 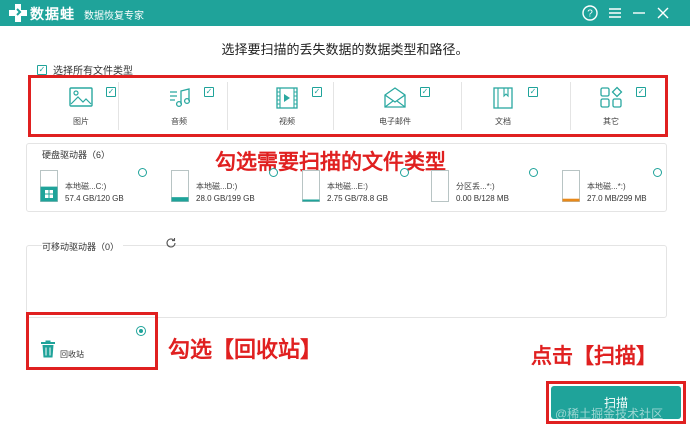 What do you see at coordinates (52, 14) in the screenshot?
I see `app-name: 数据蛙` at bounding box center [52, 14].